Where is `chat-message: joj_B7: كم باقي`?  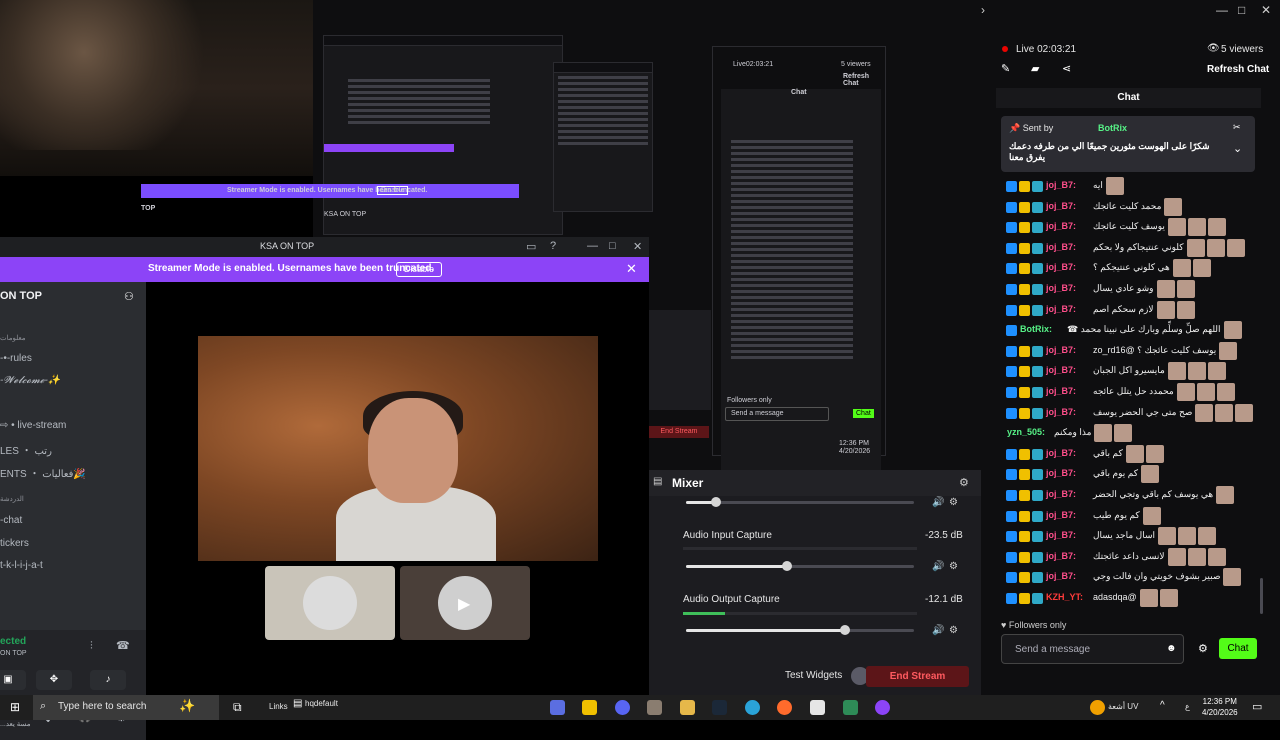 chat-message: joj_B7: كم باقي is located at coordinates (1131, 454).